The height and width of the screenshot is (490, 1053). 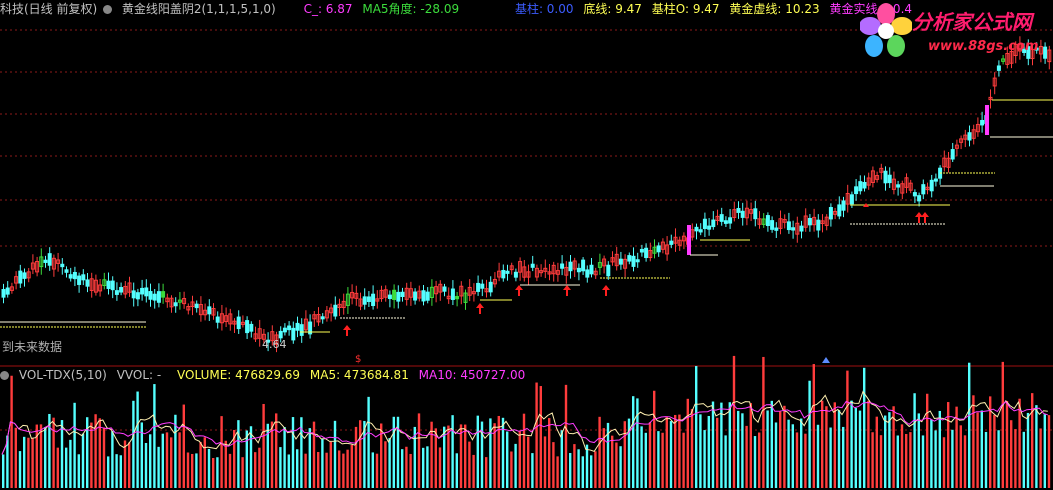 What do you see at coordinates (987, 120) in the screenshot?
I see `highlight-candle` at bounding box center [987, 120].